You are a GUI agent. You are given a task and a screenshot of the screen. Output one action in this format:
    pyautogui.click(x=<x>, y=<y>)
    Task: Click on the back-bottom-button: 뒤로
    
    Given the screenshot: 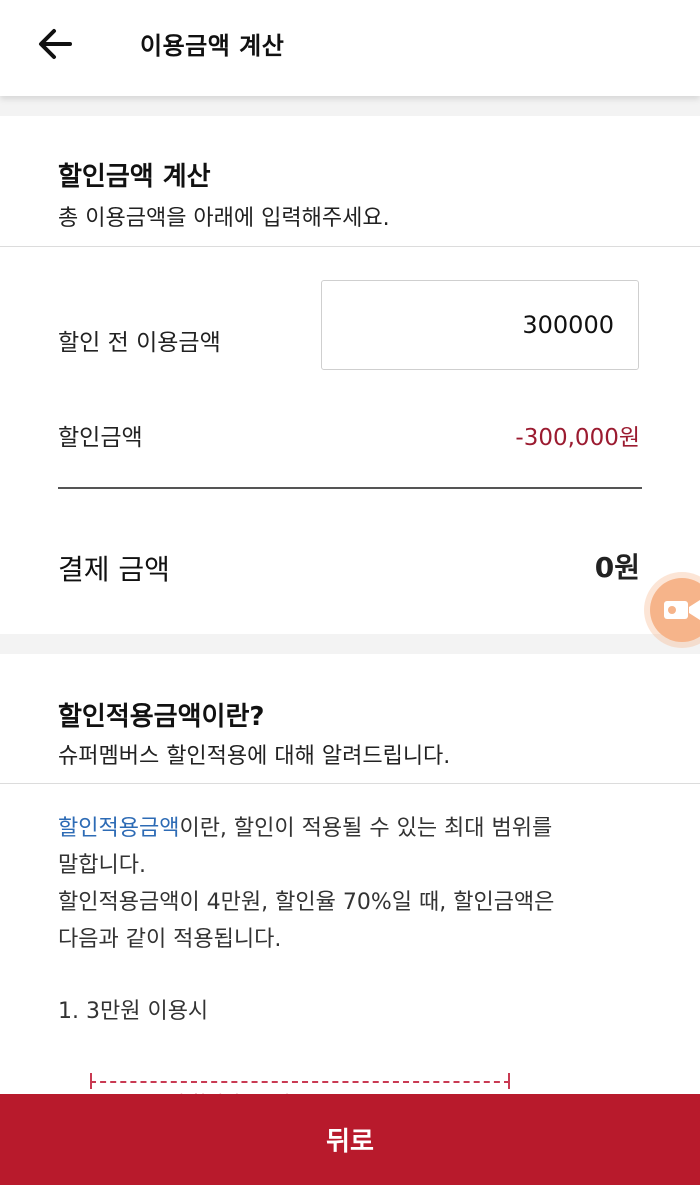 What is the action you would take?
    pyautogui.click(x=350, y=1139)
    